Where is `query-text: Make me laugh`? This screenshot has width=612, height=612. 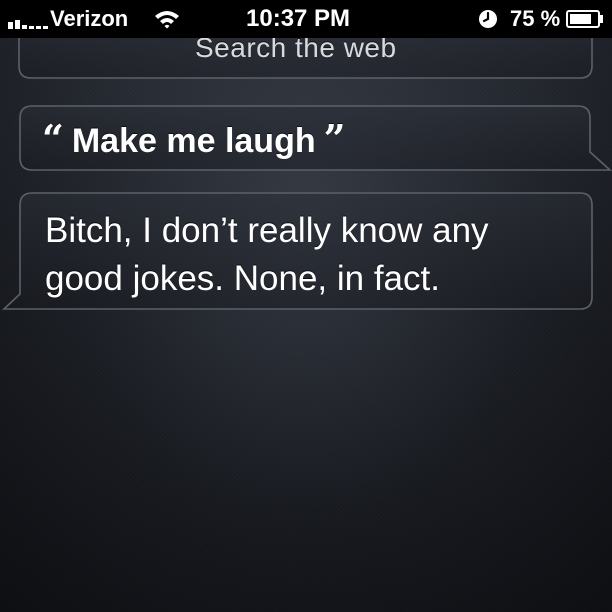
query-text: Make me laugh is located at coordinates (193, 141).